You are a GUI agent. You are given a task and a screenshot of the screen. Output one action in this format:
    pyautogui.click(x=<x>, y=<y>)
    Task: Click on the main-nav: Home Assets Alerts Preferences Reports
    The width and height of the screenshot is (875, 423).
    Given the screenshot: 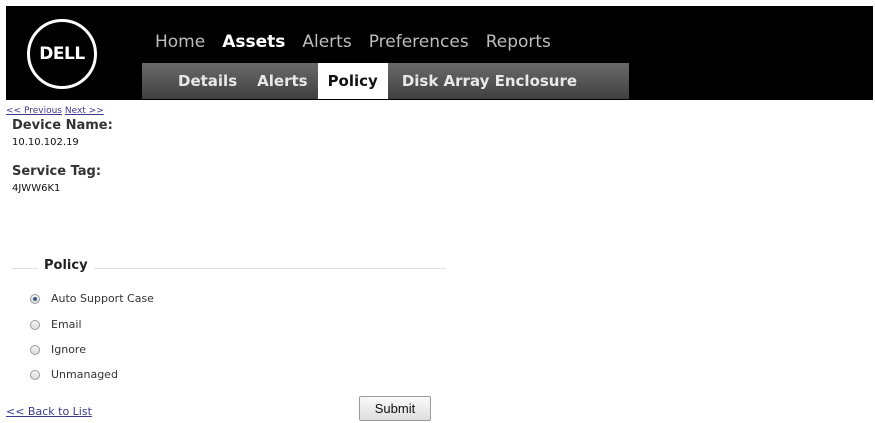 What is the action you would take?
    pyautogui.click(x=361, y=42)
    